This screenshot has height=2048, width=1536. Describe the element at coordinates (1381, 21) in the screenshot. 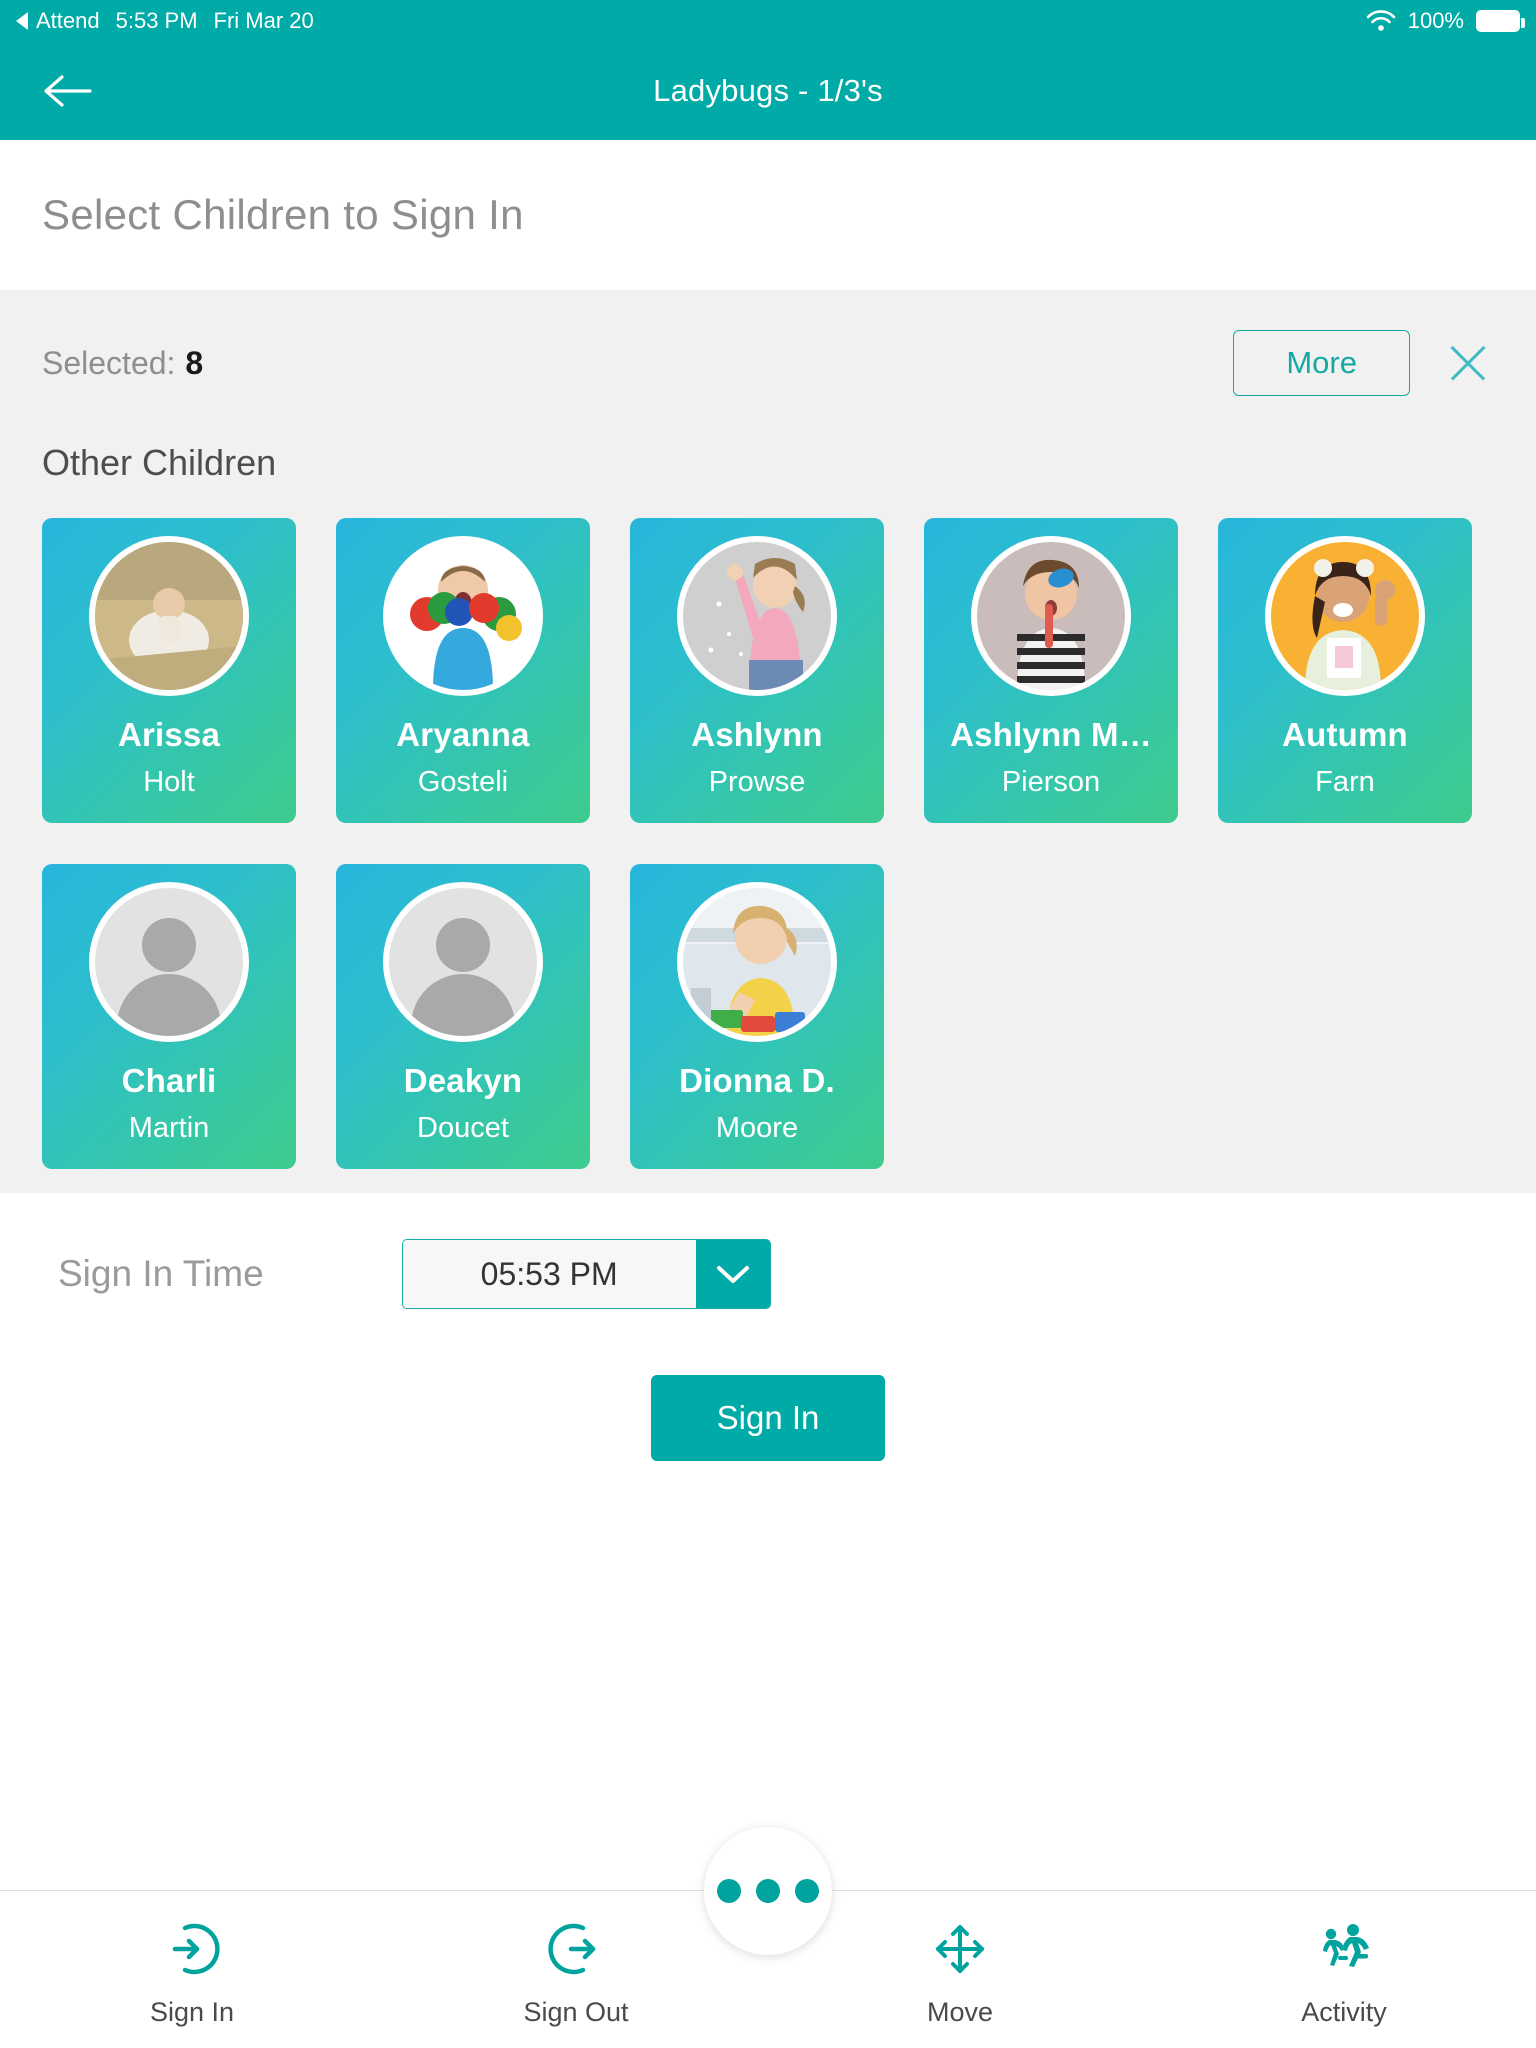

I see `wifi-icon` at that location.